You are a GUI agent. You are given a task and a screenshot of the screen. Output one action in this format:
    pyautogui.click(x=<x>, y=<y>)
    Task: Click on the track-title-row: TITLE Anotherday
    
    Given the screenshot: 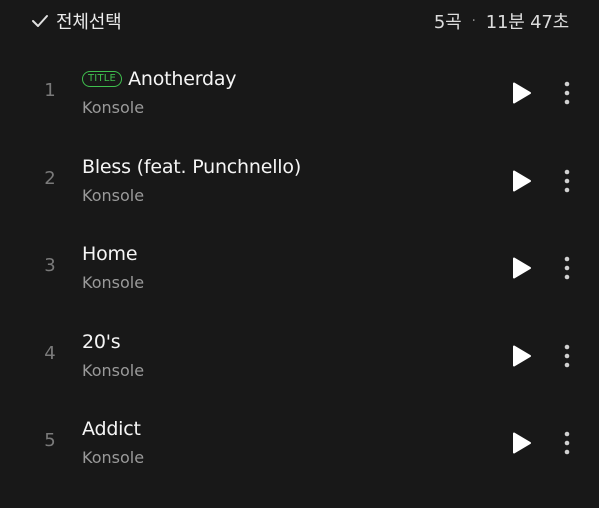 What is the action you would take?
    pyautogui.click(x=159, y=79)
    